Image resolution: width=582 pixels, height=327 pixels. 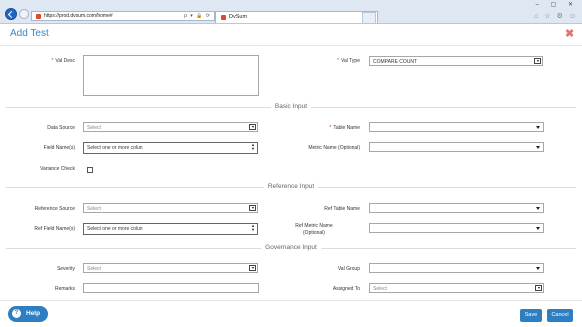 What do you see at coordinates (94, 127) in the screenshot?
I see `data-source-placeholder: Select` at bounding box center [94, 127].